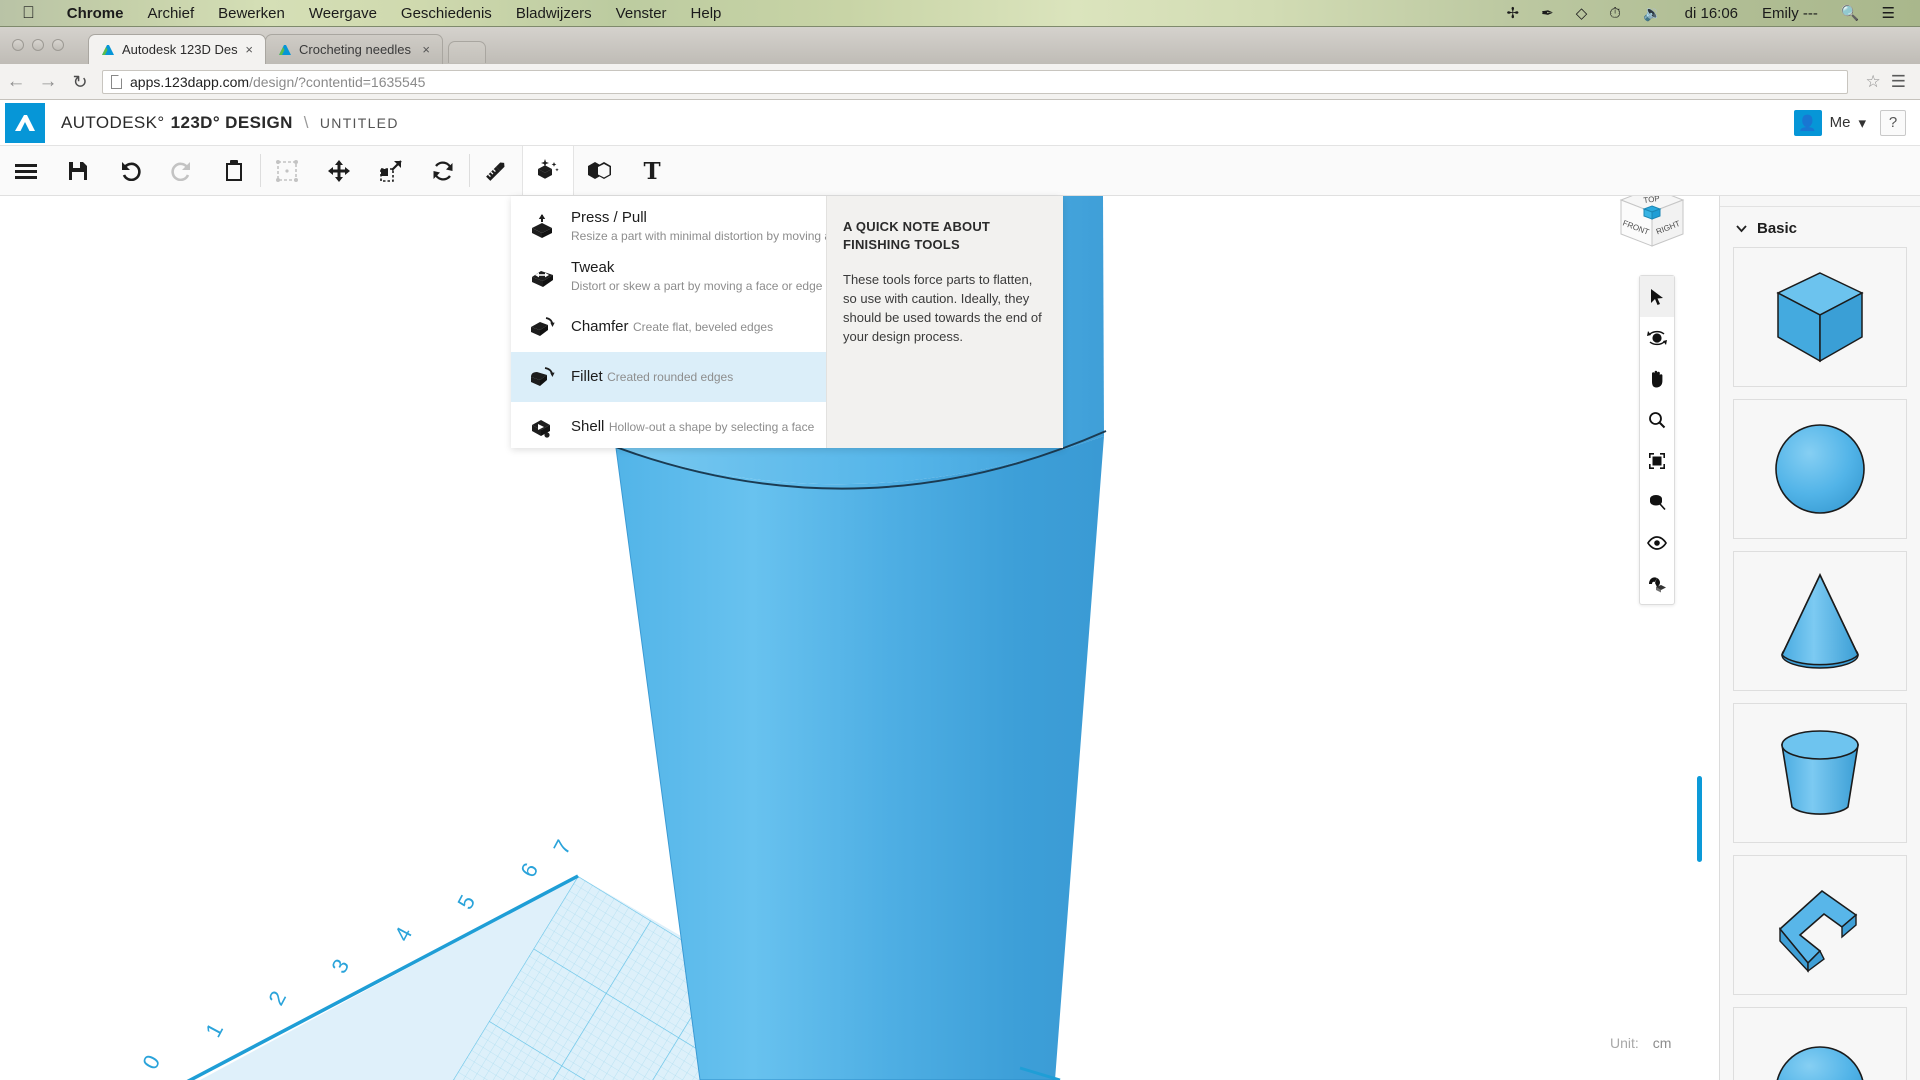  What do you see at coordinates (1640, 1043) in the screenshot?
I see `unit-indicator: Unit: cm` at bounding box center [1640, 1043].